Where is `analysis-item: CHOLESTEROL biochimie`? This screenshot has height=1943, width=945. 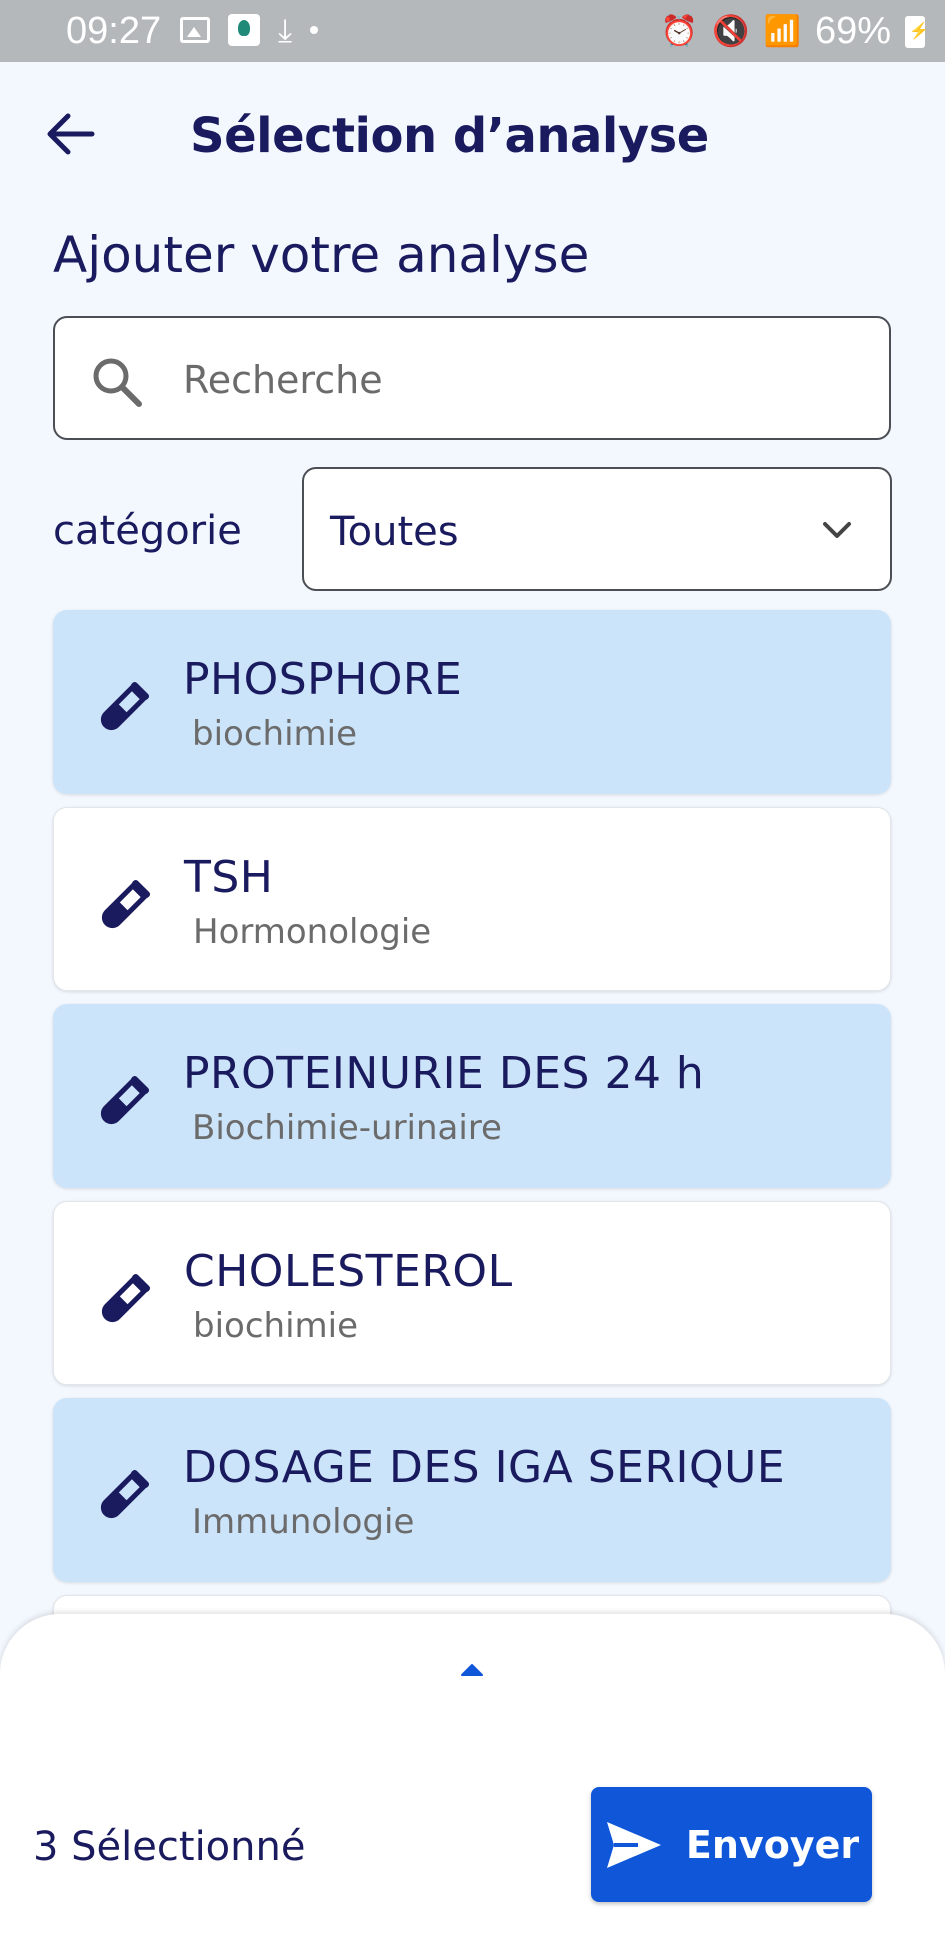
analysis-item: CHOLESTEROL biochimie is located at coordinates (472, 1293).